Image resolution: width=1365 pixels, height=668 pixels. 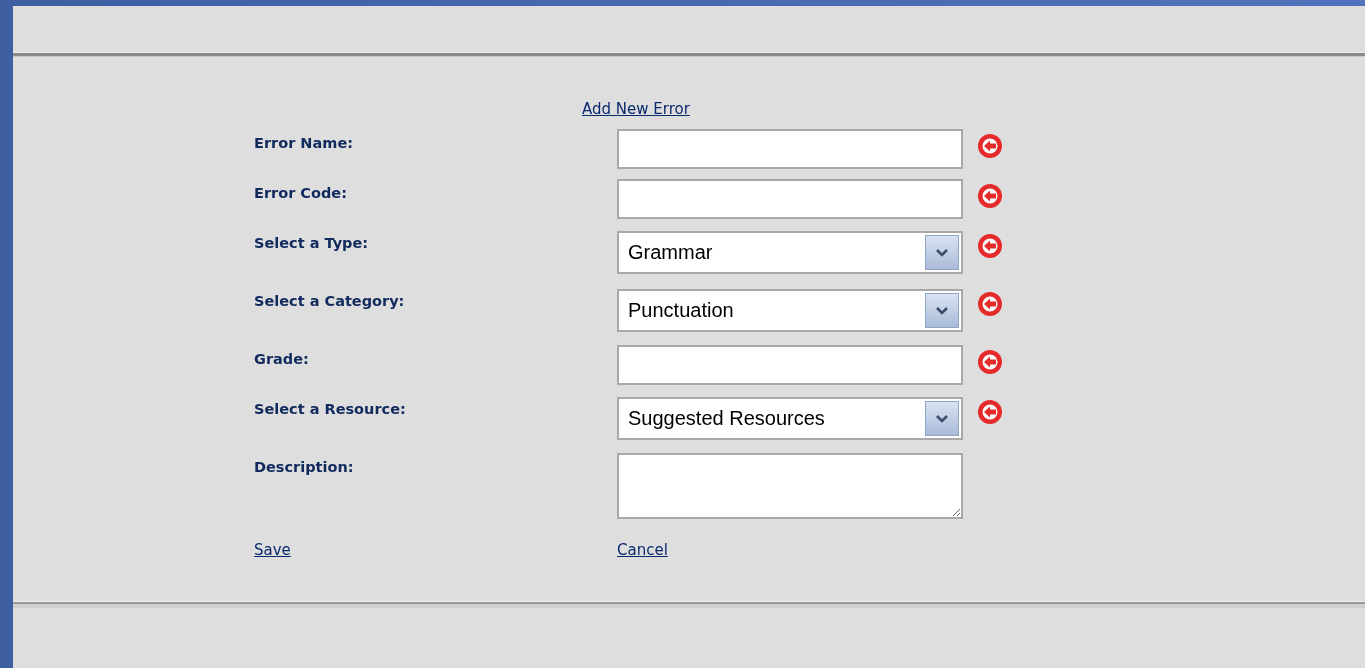 What do you see at coordinates (304, 466) in the screenshot?
I see `field-label: Description:` at bounding box center [304, 466].